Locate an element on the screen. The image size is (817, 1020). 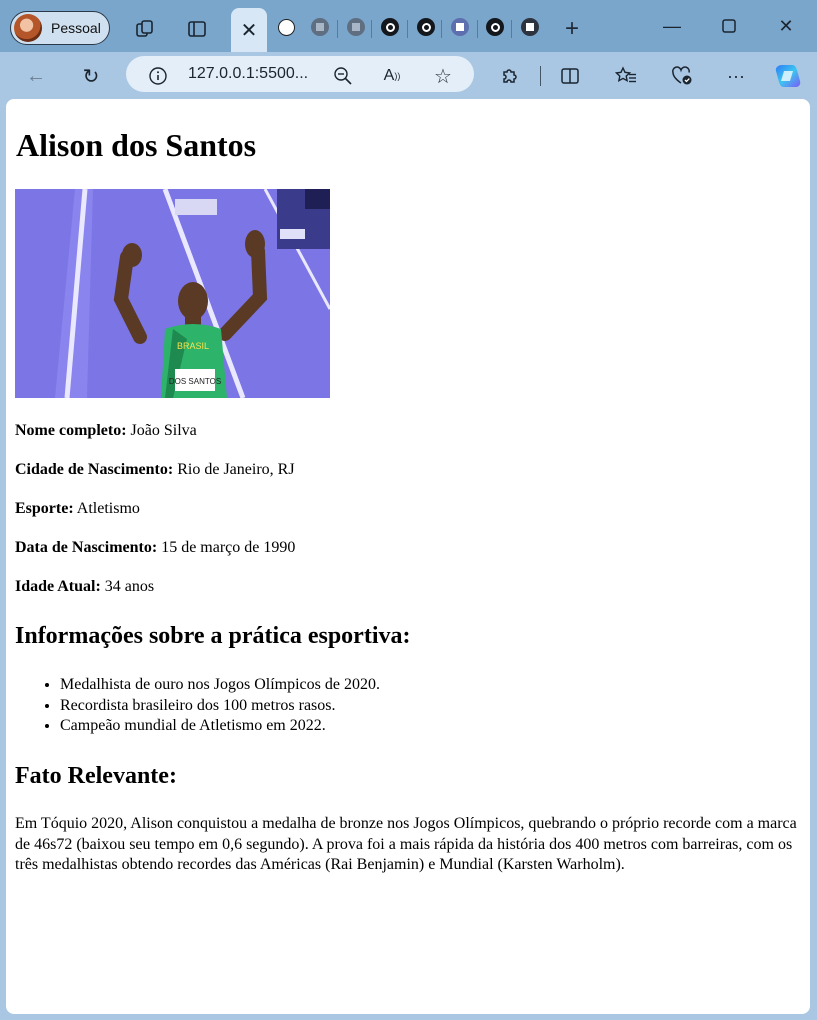
refresh-icon: ↻ is located at coordinates (91, 76).